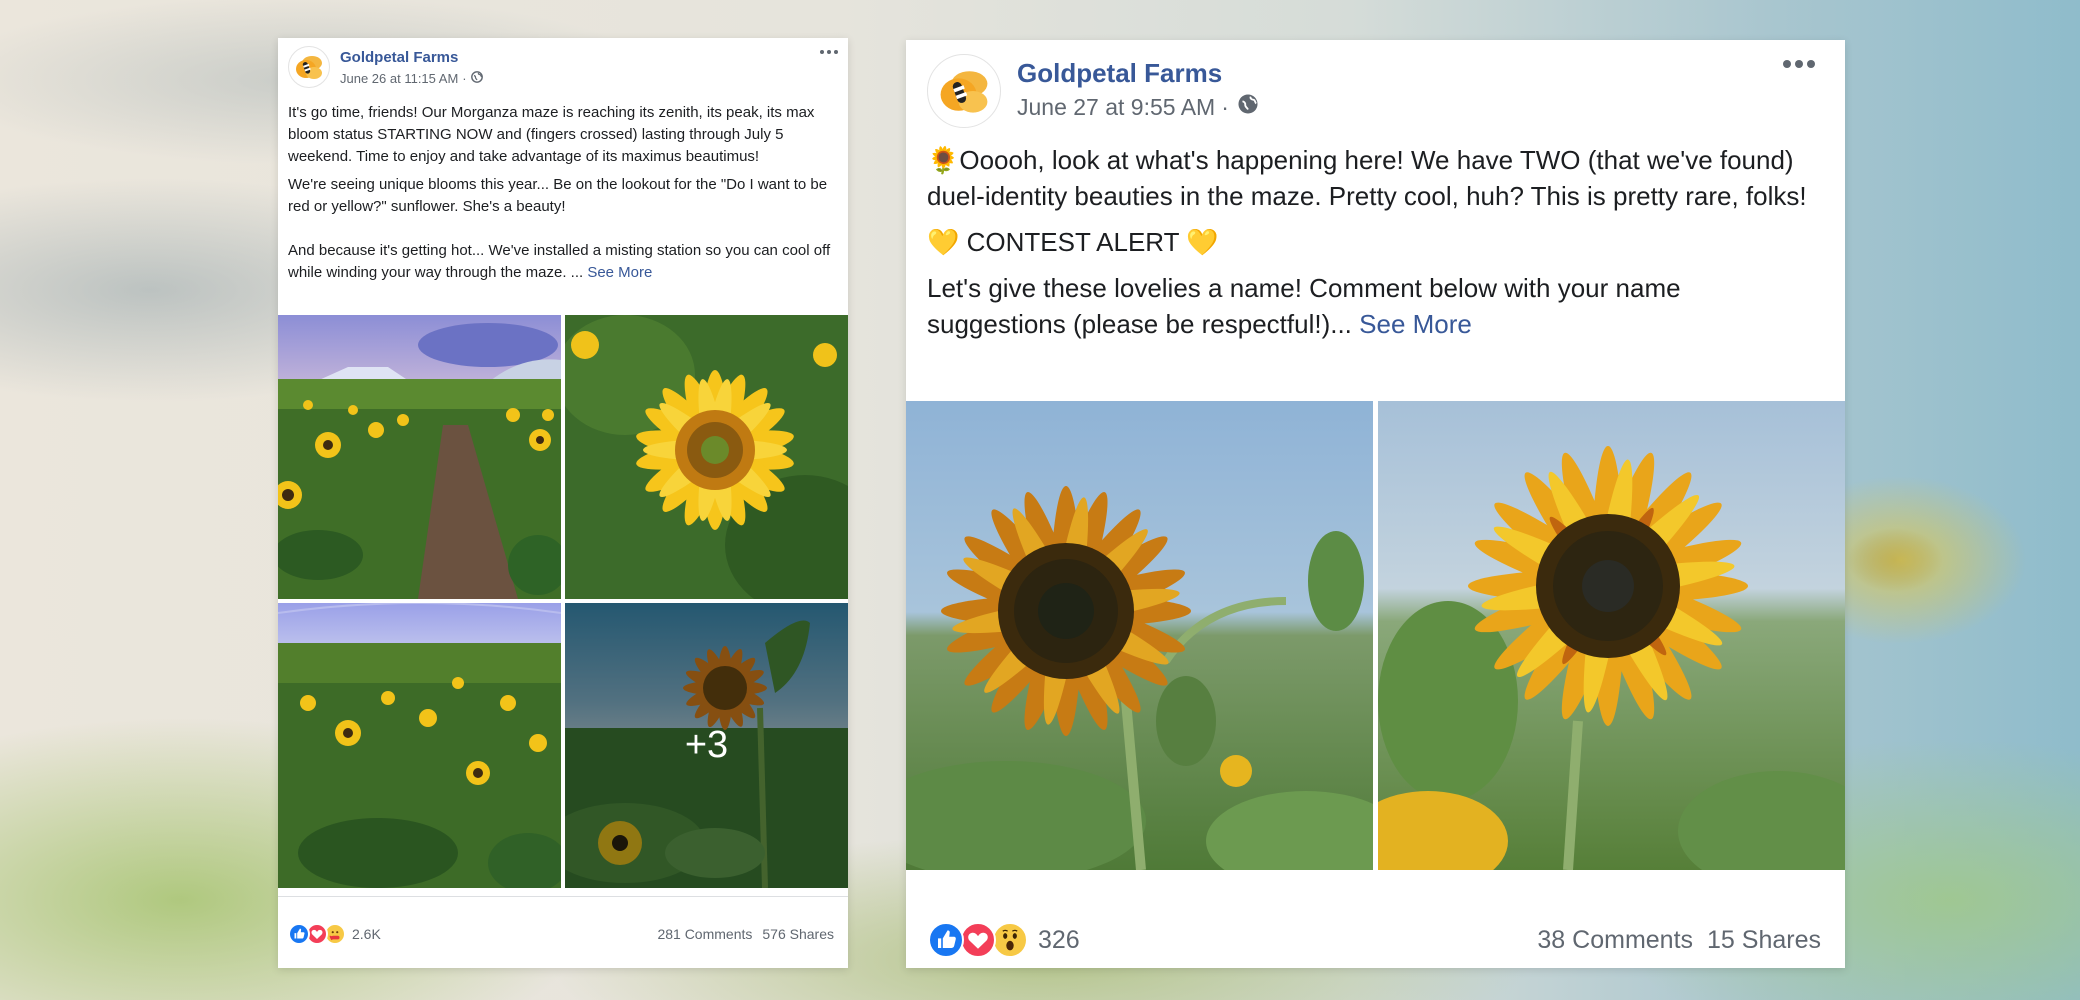 The image size is (2080, 1000). I want to click on engagement-counts: 281 Comments 576 Shares, so click(745, 934).